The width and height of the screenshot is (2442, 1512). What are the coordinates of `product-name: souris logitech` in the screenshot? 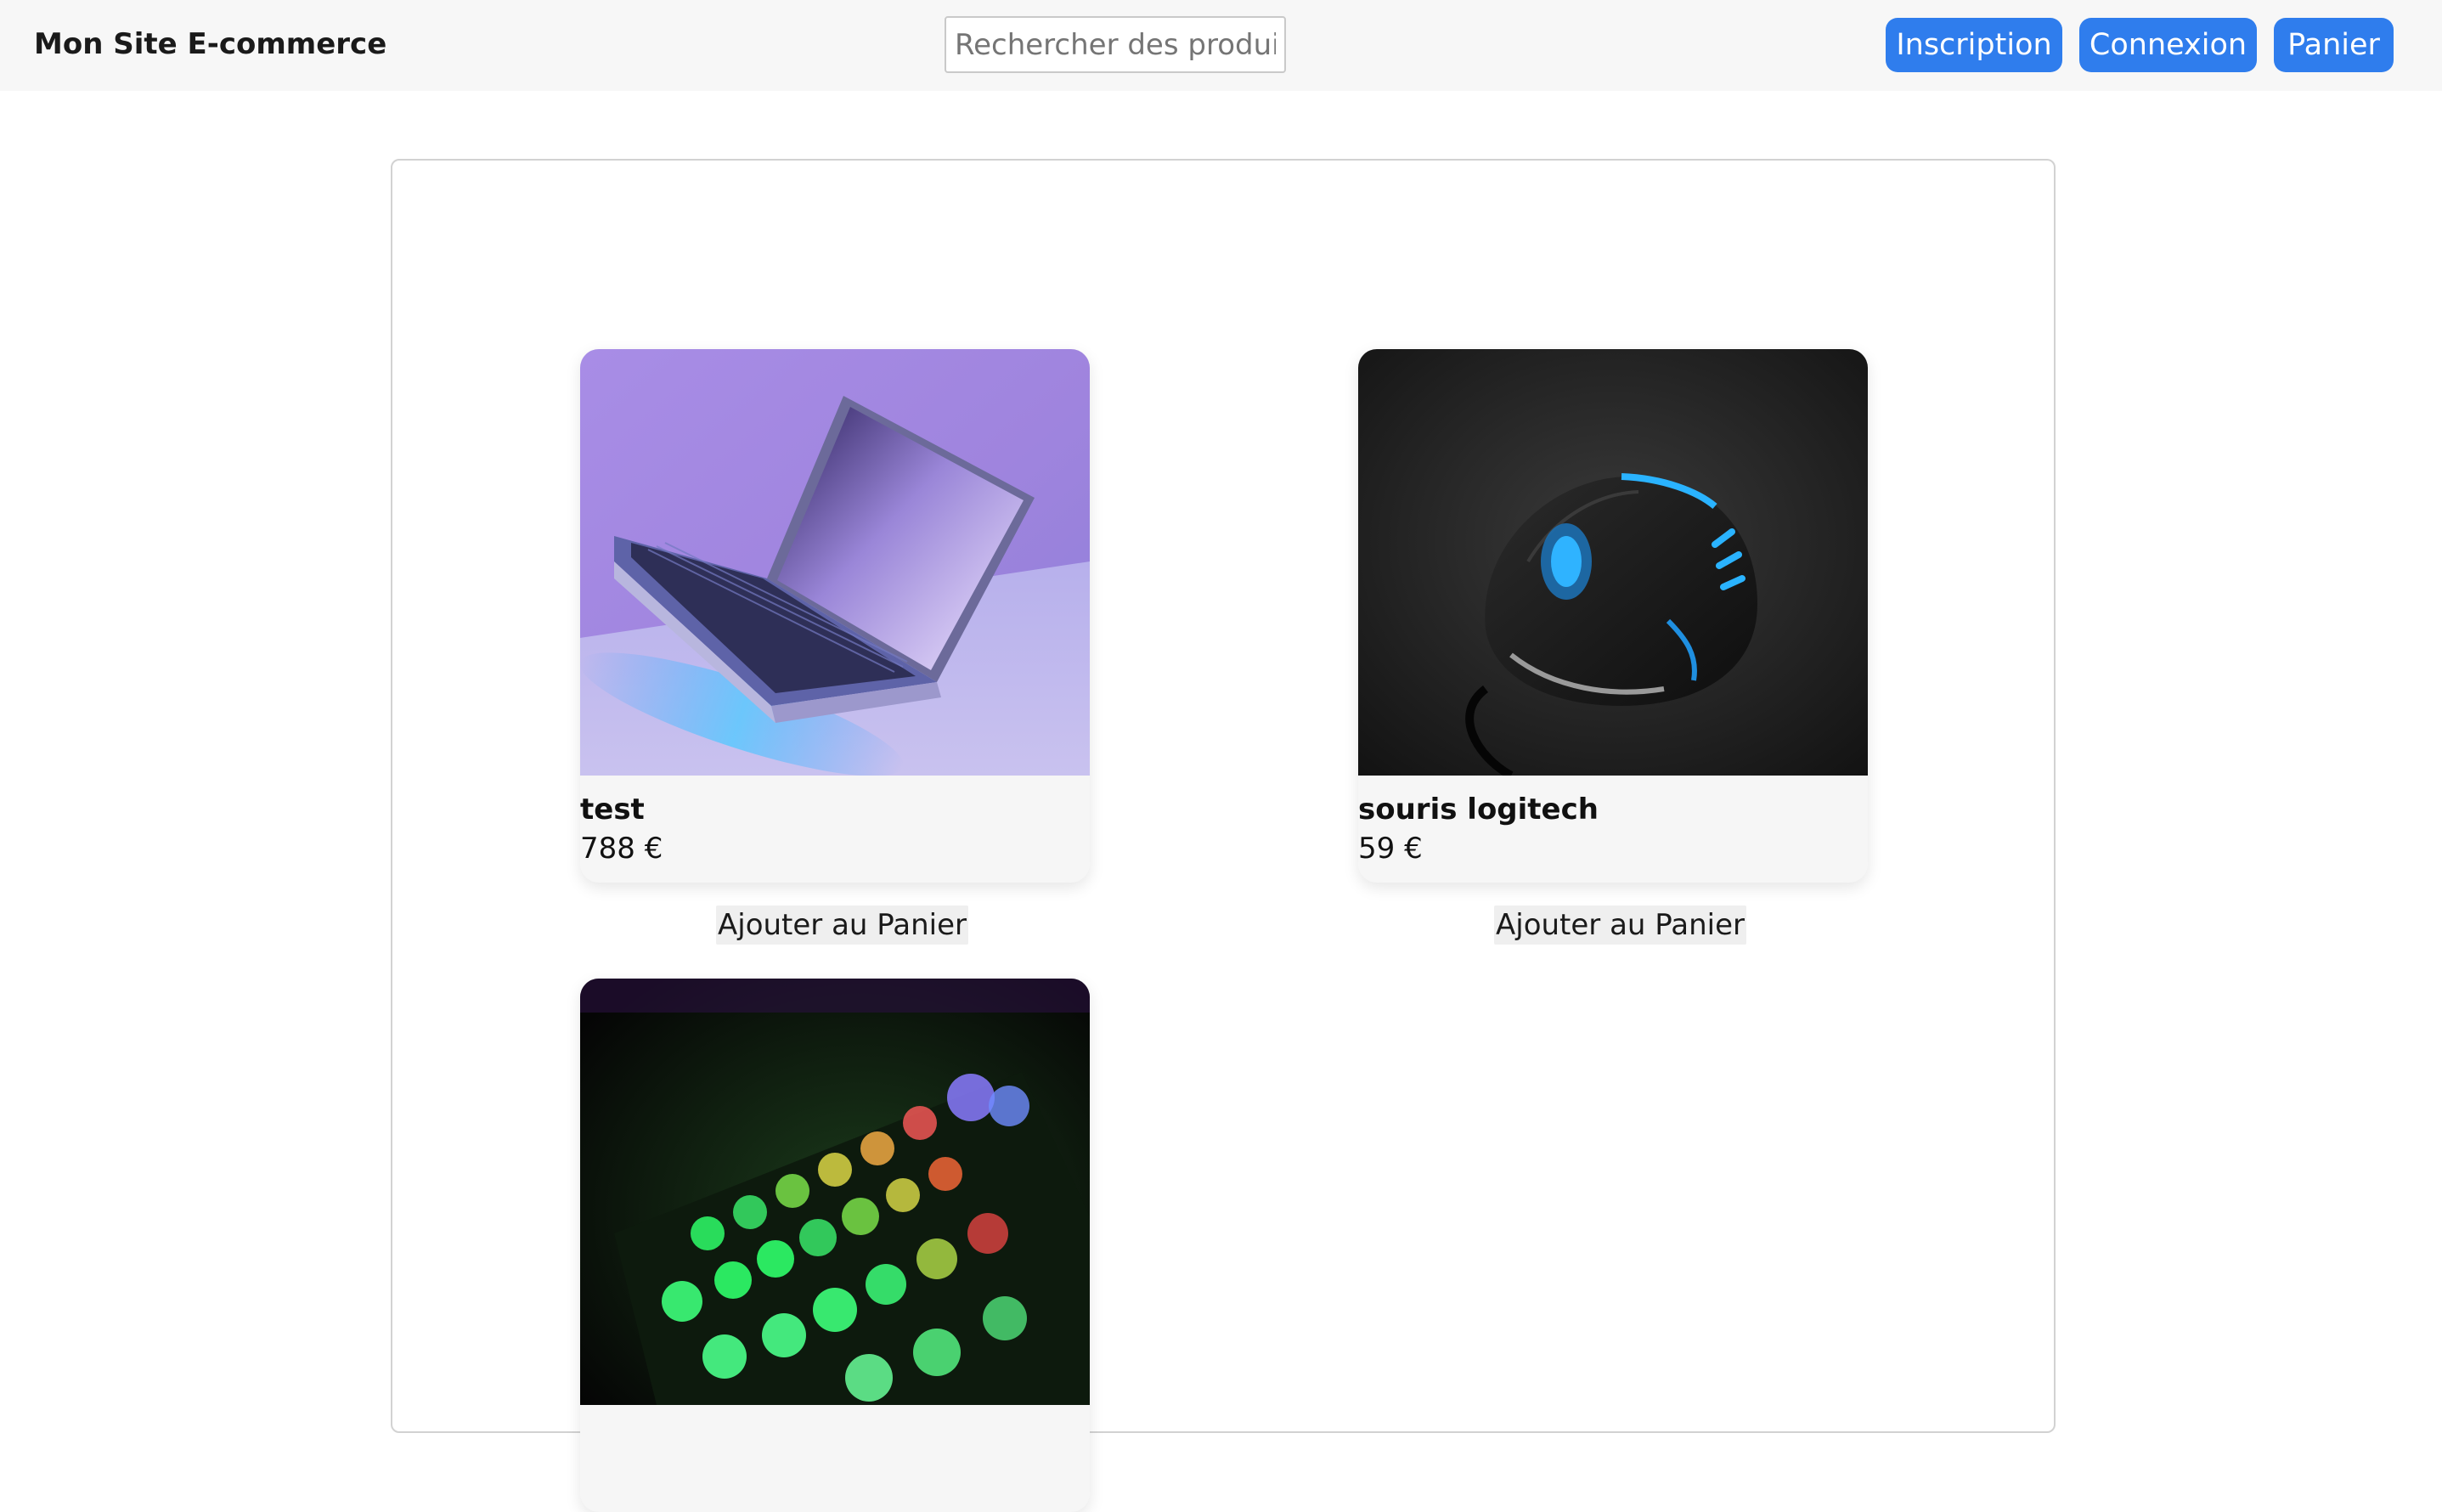 It's located at (1479, 810).